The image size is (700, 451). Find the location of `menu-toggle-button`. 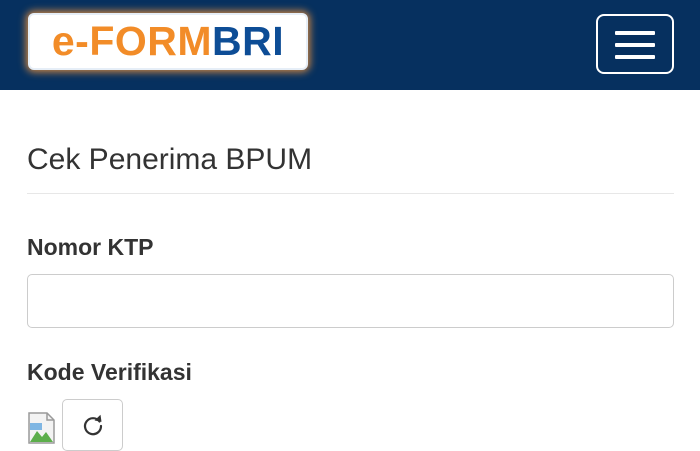

menu-toggle-button is located at coordinates (635, 44).